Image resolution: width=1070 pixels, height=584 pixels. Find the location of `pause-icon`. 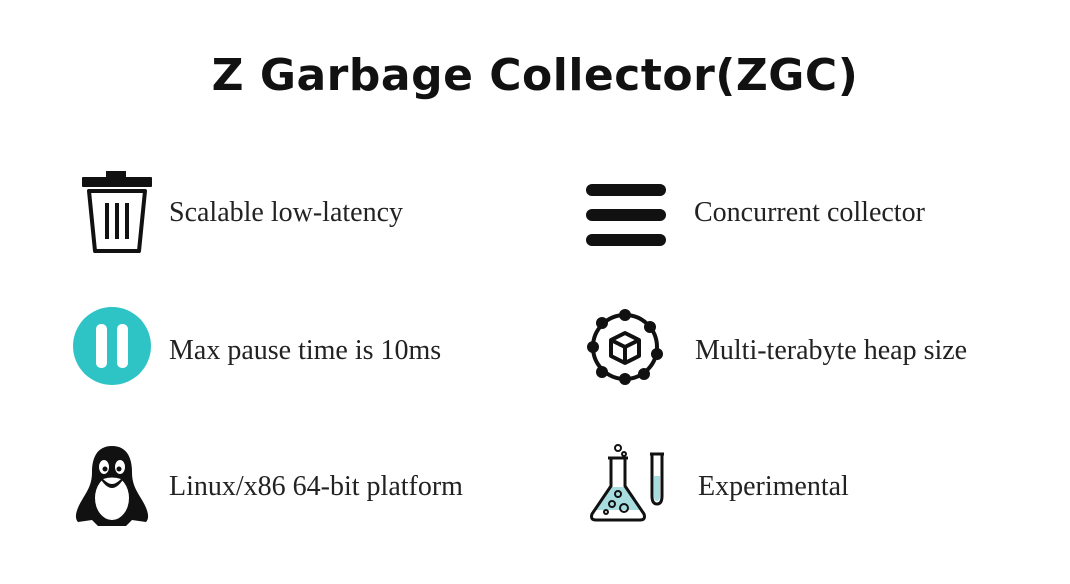

pause-icon is located at coordinates (117, 351).